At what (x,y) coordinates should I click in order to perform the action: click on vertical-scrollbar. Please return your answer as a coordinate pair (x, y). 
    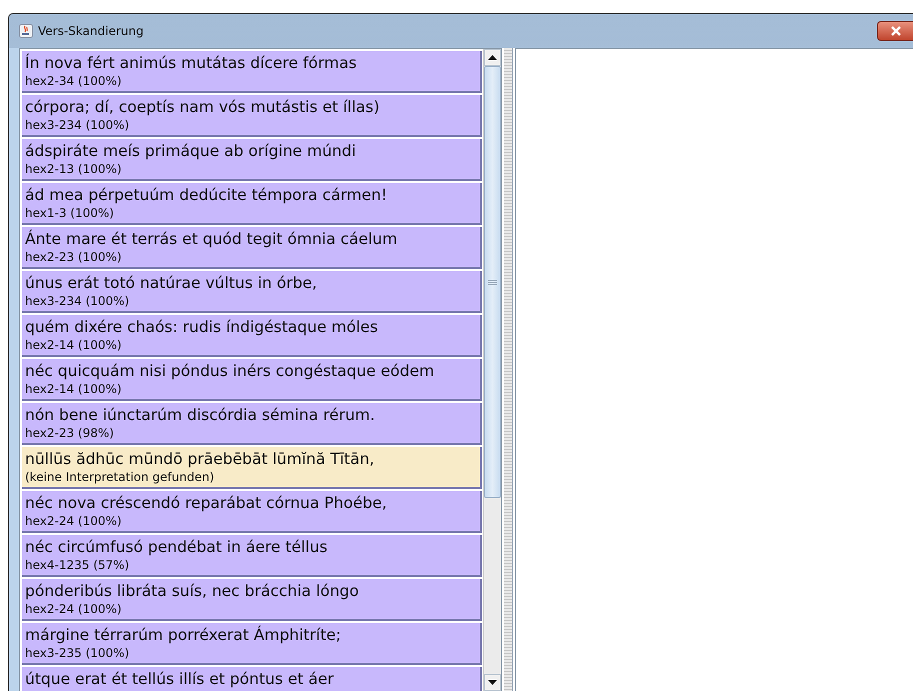
    Looking at the image, I should click on (492, 370).